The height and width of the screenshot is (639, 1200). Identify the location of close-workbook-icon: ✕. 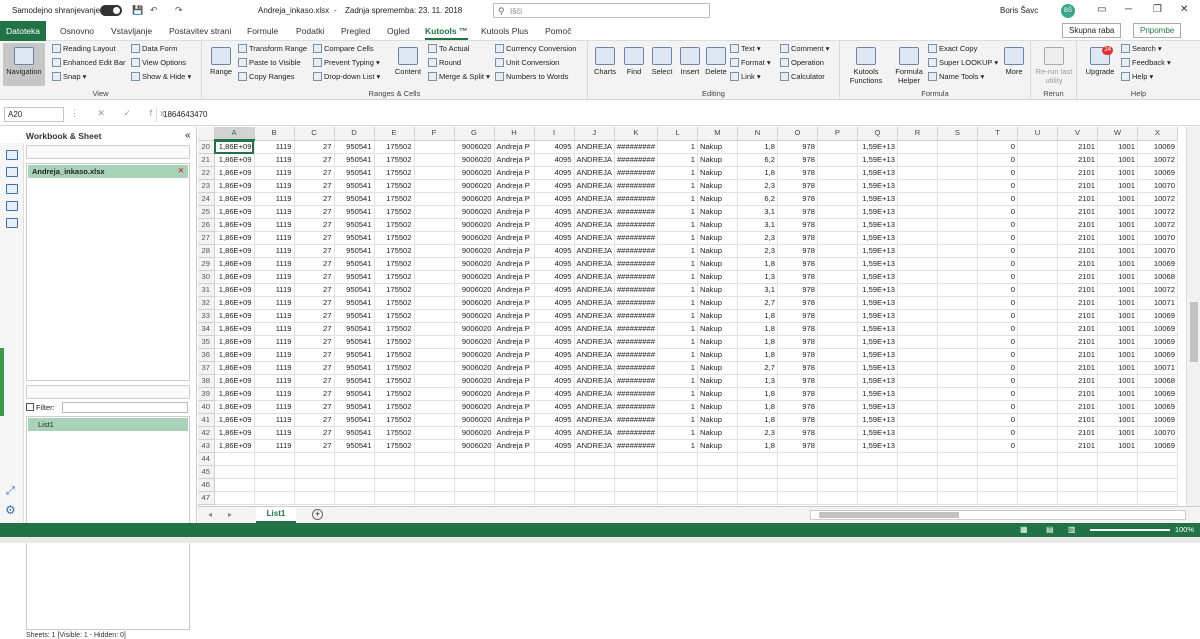
(181, 170).